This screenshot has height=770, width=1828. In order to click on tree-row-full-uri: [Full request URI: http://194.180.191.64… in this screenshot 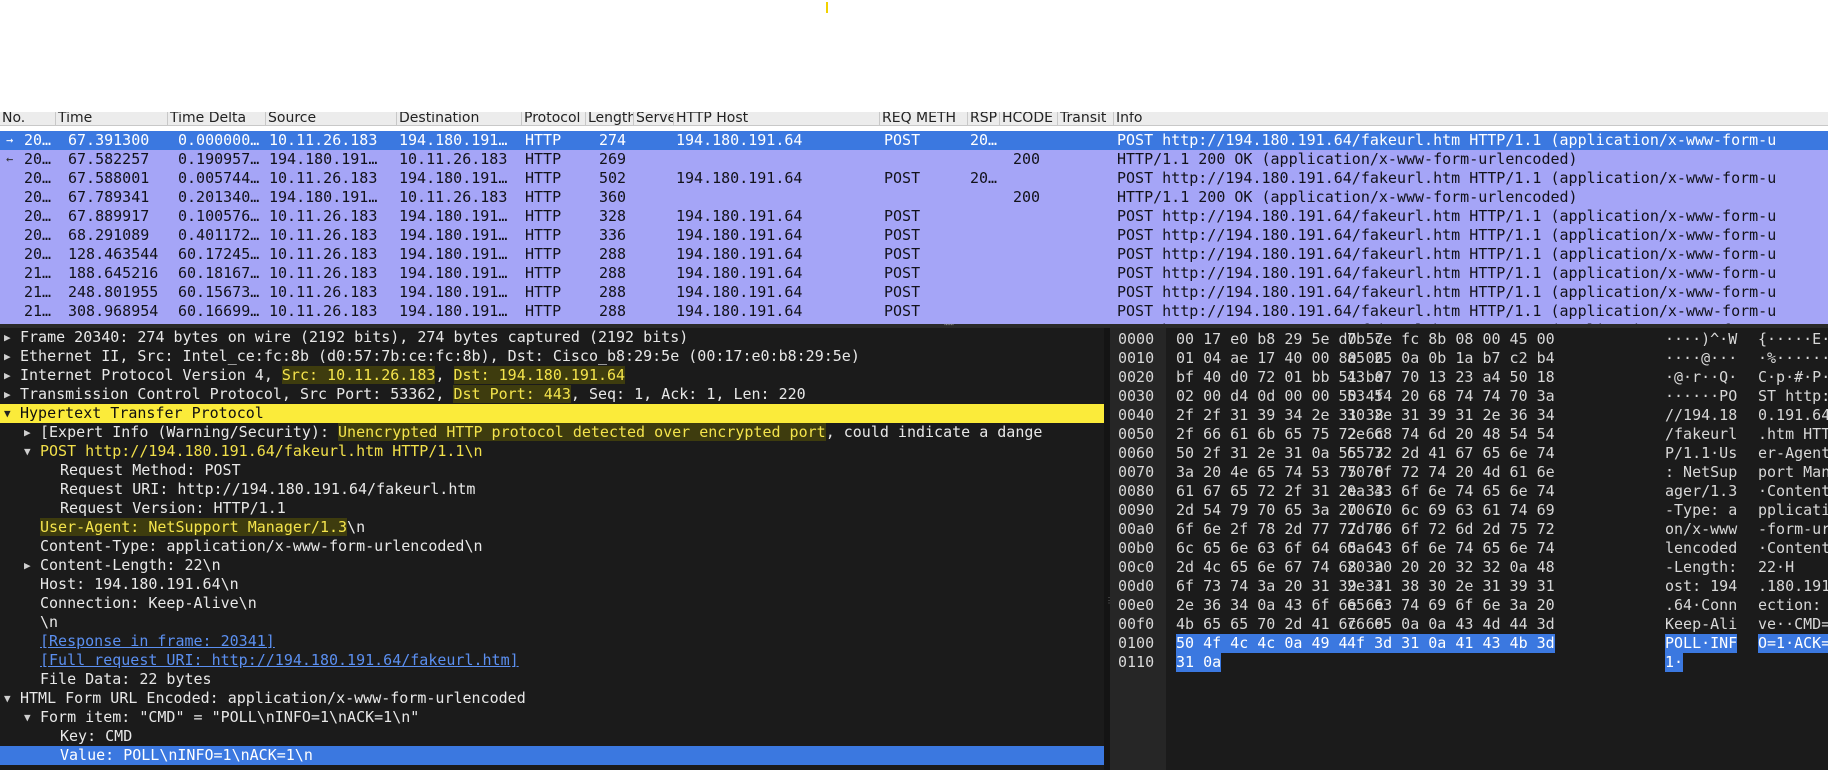, I will do `click(552, 660)`.